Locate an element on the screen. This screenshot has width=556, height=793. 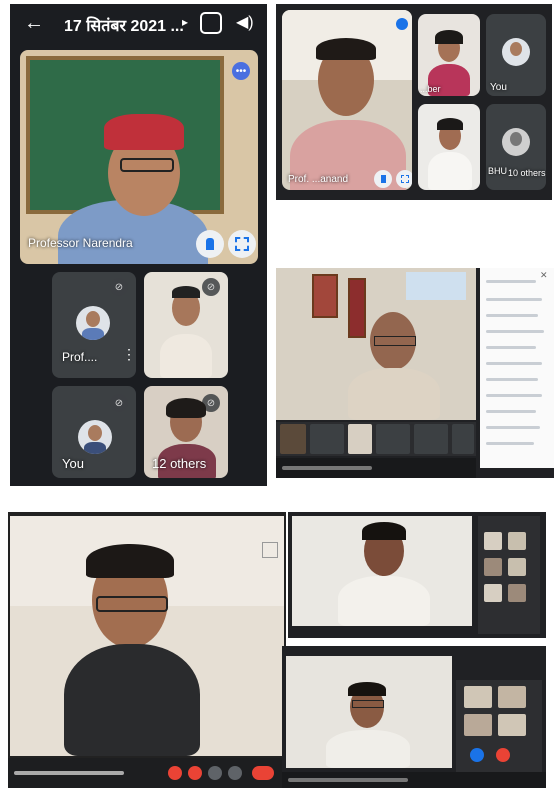
red-cap is located at coordinates (144, 132).